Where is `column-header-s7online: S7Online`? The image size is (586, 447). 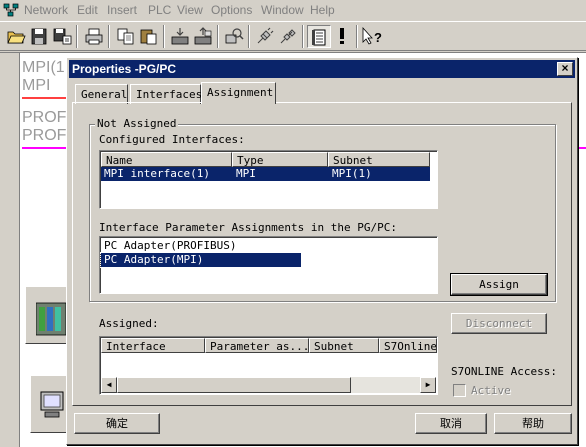
column-header-s7online: S7Online is located at coordinates (408, 345).